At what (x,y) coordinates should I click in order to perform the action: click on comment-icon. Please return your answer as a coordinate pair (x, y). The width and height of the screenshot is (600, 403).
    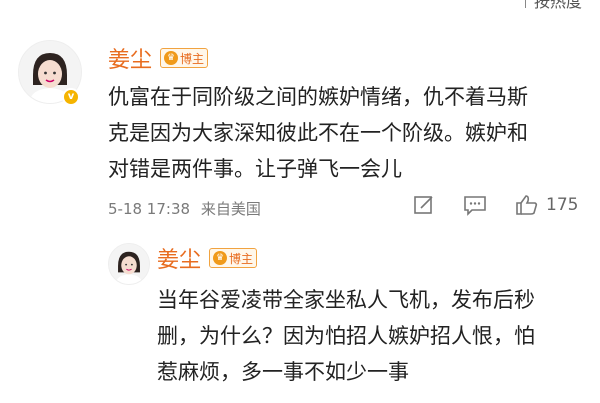
    Looking at the image, I should click on (475, 206).